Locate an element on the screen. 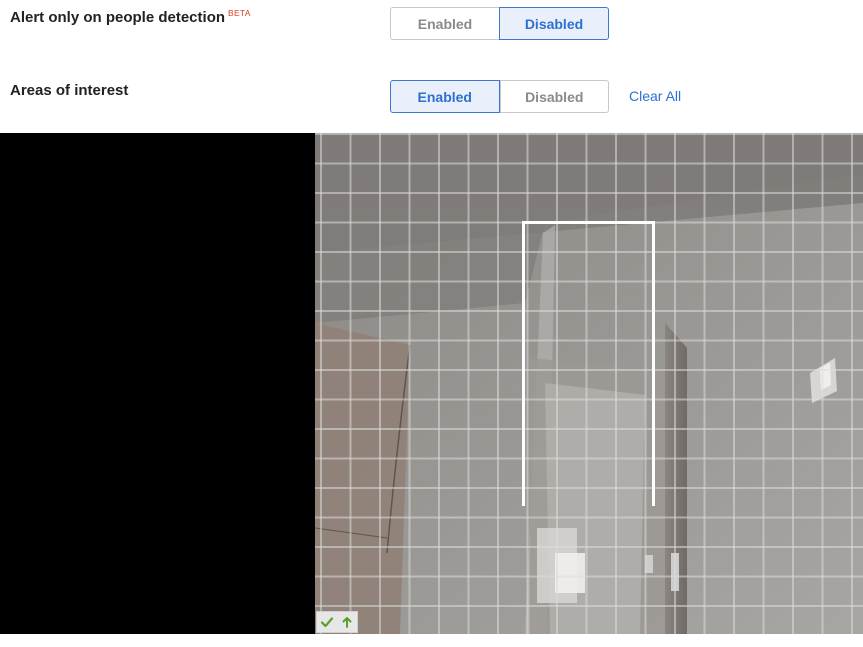 The height and width of the screenshot is (647, 863). people-detection-disabled-button: Disabled is located at coordinates (554, 23).